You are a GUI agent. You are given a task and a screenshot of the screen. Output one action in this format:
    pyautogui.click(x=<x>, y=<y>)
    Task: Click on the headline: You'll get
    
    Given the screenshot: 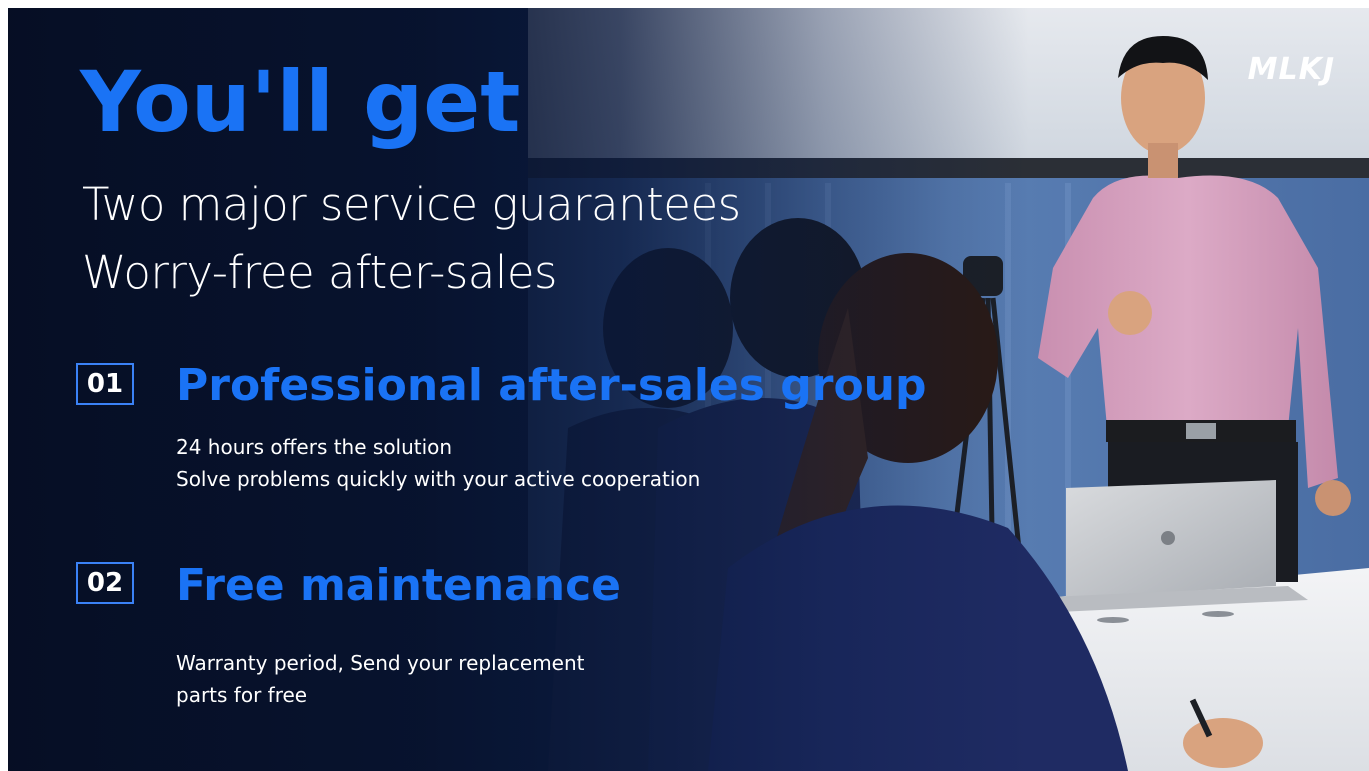 What is the action you would take?
    pyautogui.click(x=300, y=102)
    